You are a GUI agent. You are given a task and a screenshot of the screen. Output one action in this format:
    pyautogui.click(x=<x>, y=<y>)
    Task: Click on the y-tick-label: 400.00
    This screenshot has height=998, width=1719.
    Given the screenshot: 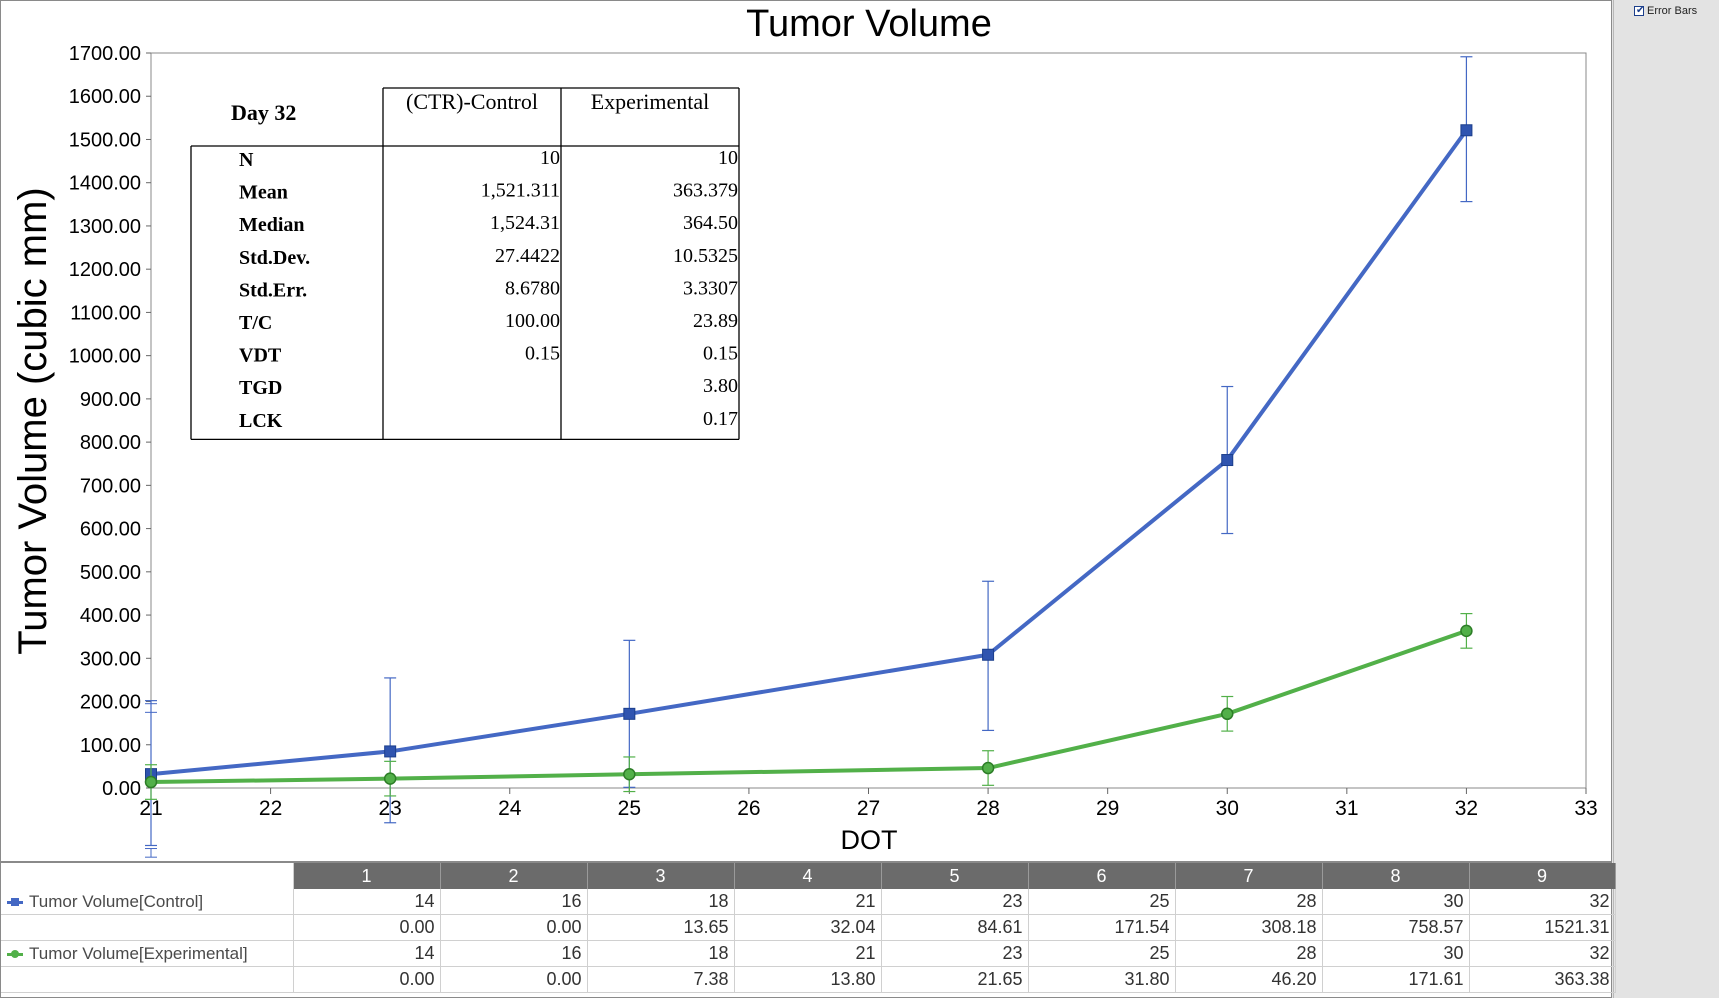 What is the action you would take?
    pyautogui.click(x=110, y=616)
    